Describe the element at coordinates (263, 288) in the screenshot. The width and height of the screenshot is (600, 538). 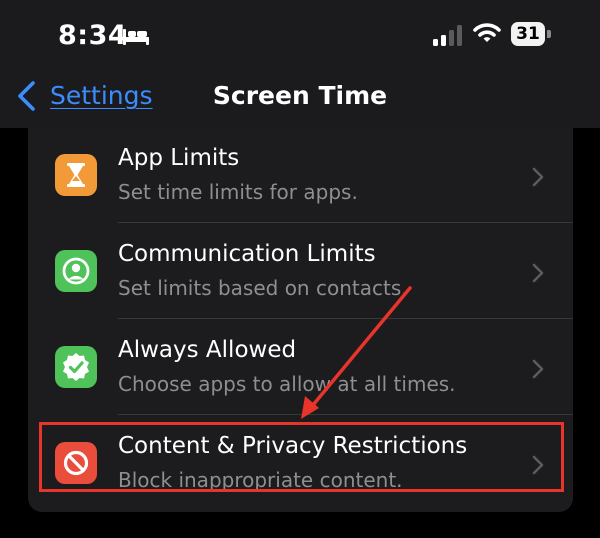
I see `row-subtitle: Set limits based on contacts.` at that location.